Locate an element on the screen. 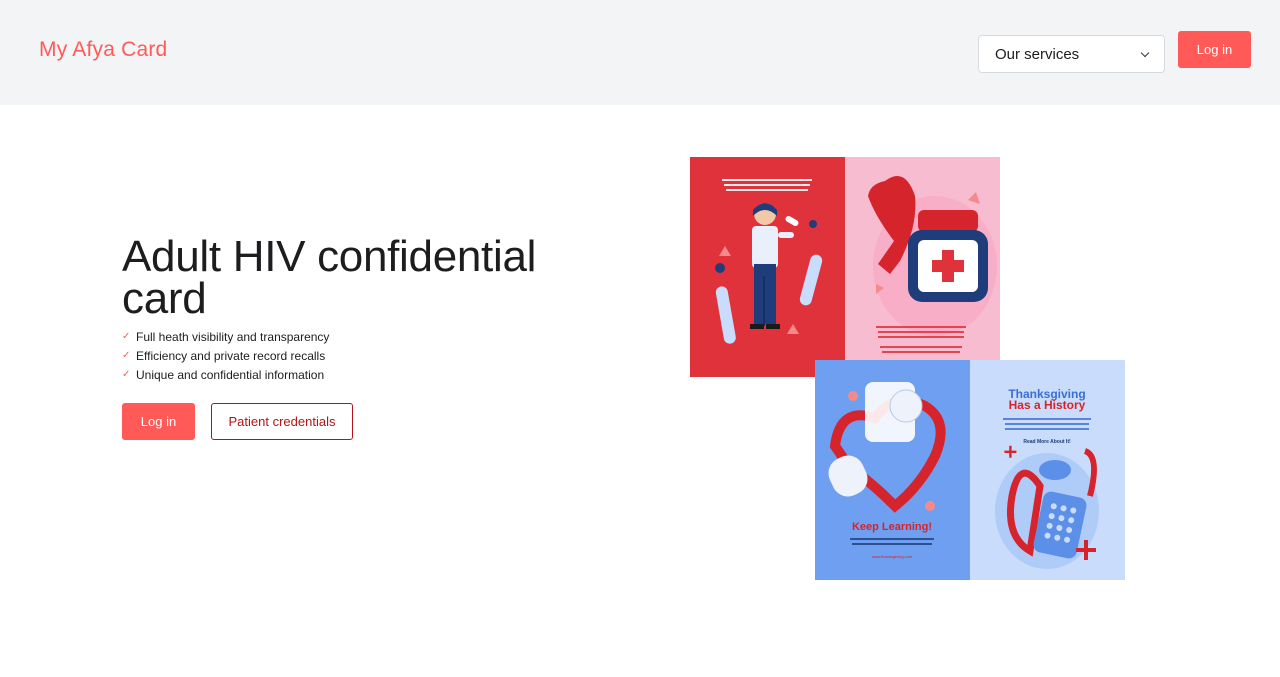  history-heading: Has a History is located at coordinates (1047, 405).